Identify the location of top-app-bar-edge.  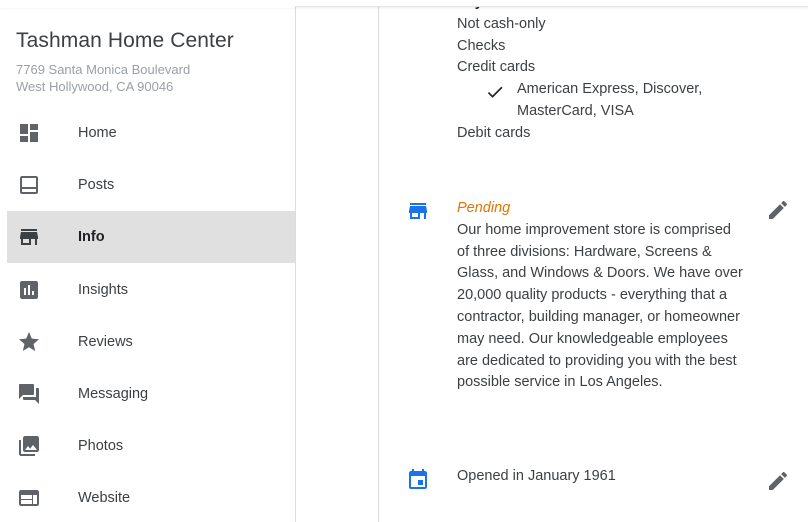
(404, 4).